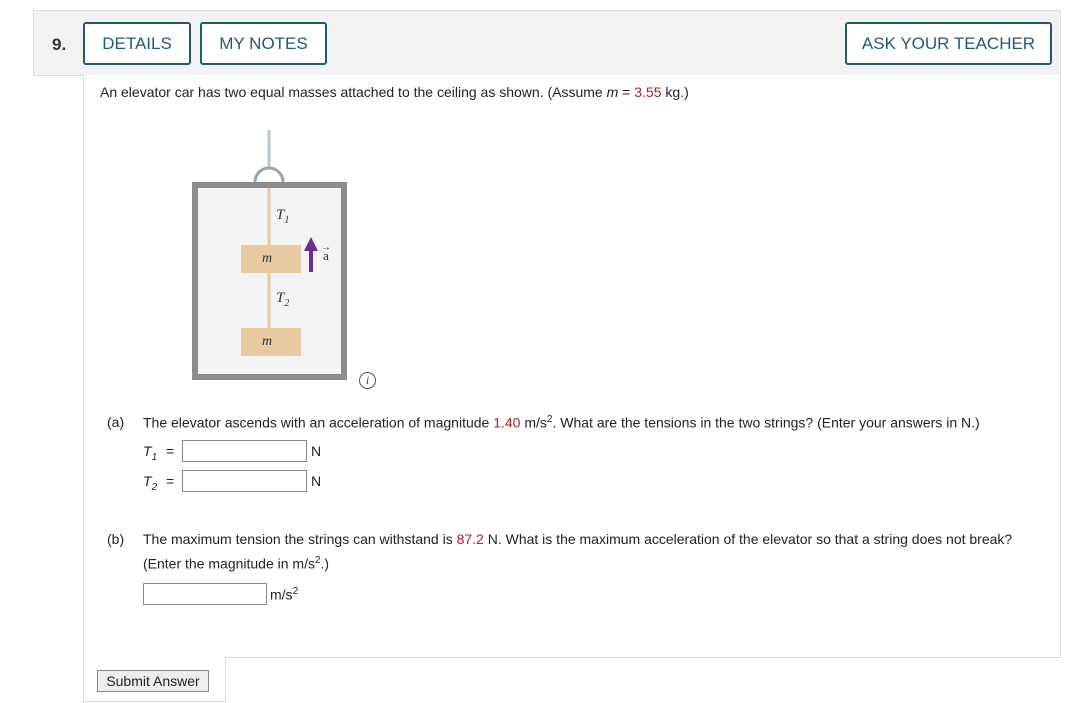 This screenshot has width=1080, height=703. I want to click on t1-answer-label: T1, so click(150, 453).